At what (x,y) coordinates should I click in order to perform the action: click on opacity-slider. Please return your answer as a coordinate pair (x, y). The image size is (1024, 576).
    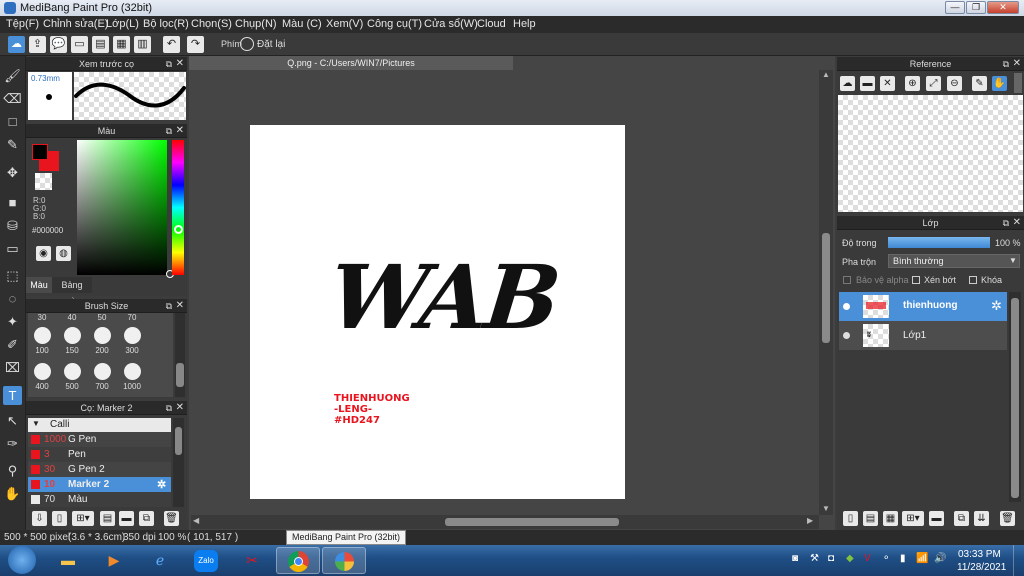
    Looking at the image, I should click on (939, 242).